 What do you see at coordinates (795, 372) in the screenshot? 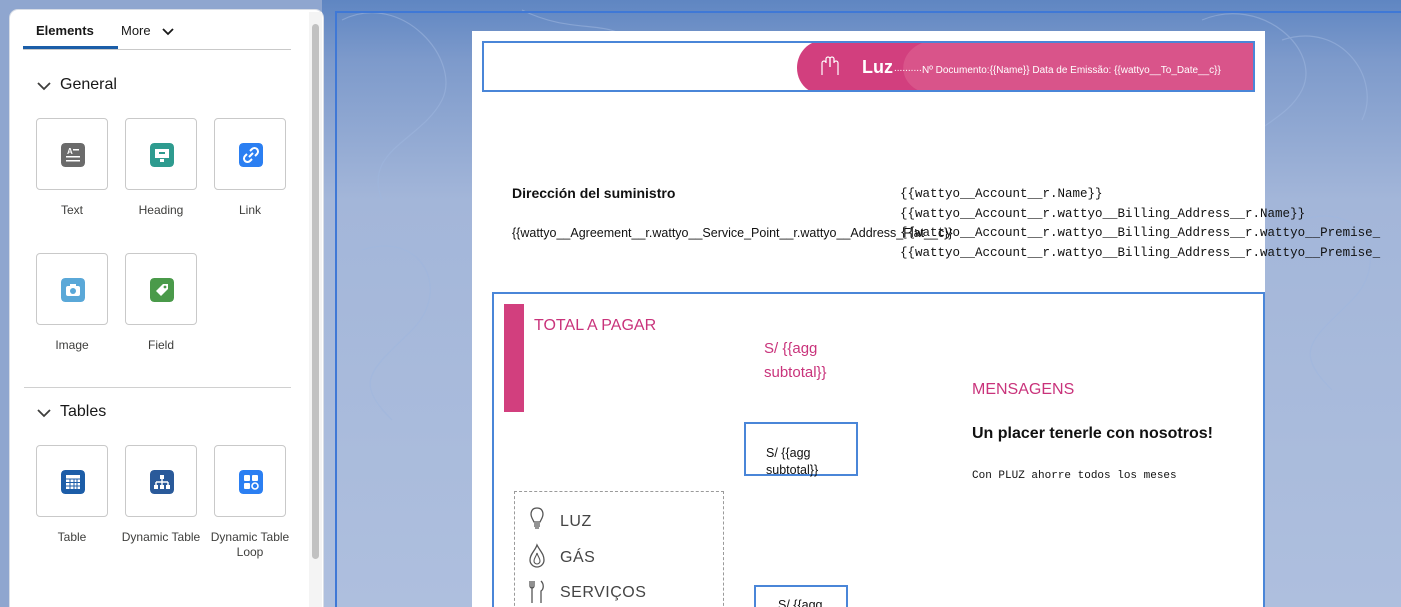
I see `total-amount-line2: subtotal}}` at bounding box center [795, 372].